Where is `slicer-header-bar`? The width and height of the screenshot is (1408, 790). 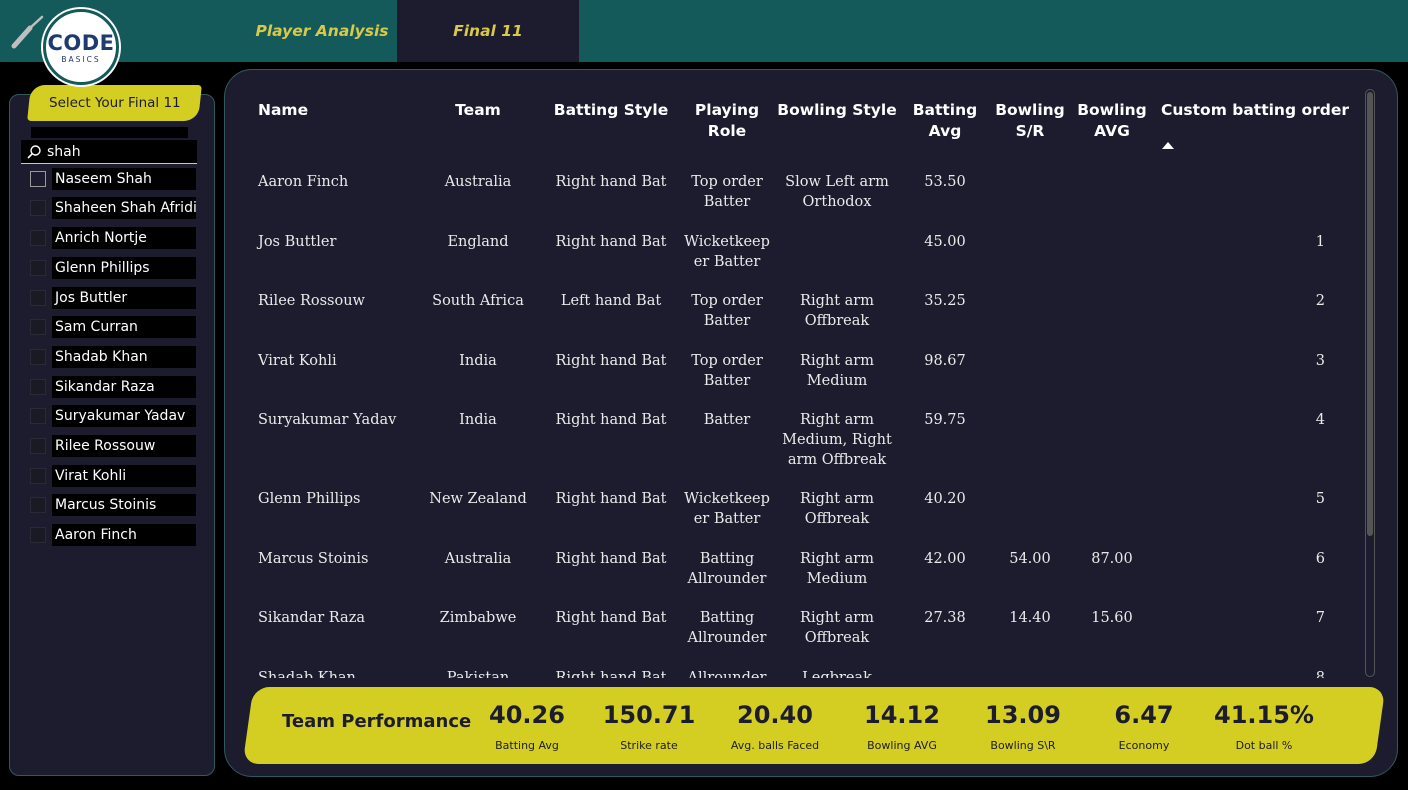
slicer-header-bar is located at coordinates (109, 132).